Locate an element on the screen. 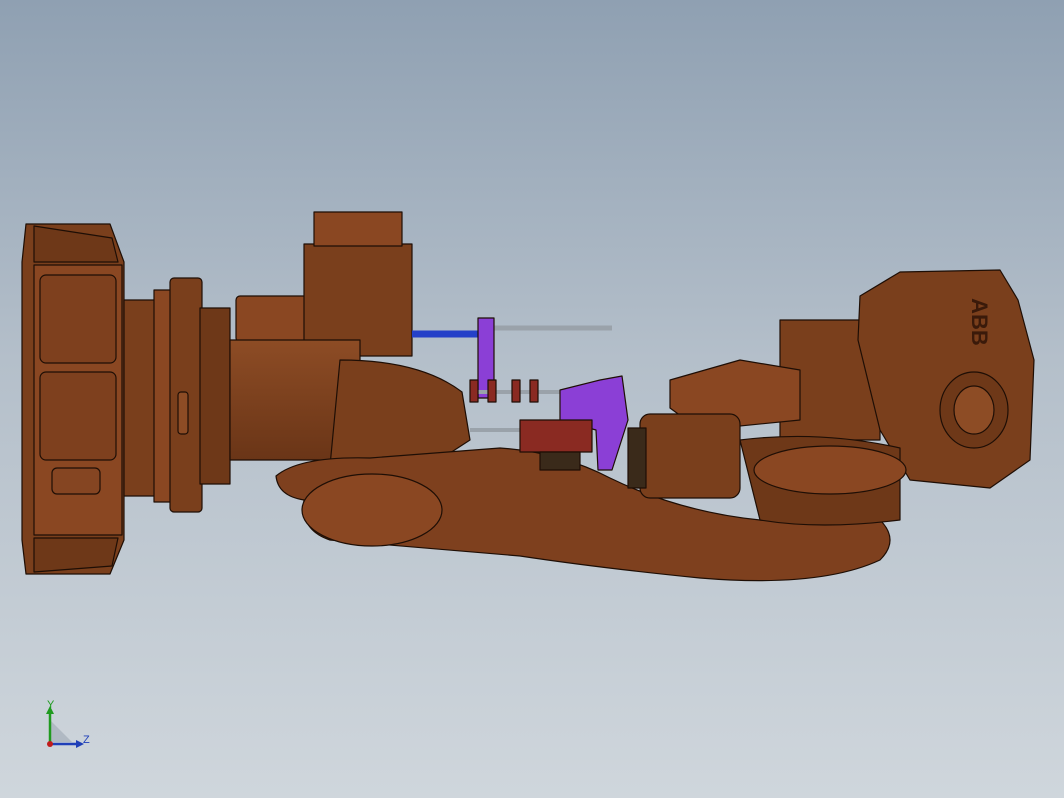  wrist-joint is located at coordinates (684, 456).